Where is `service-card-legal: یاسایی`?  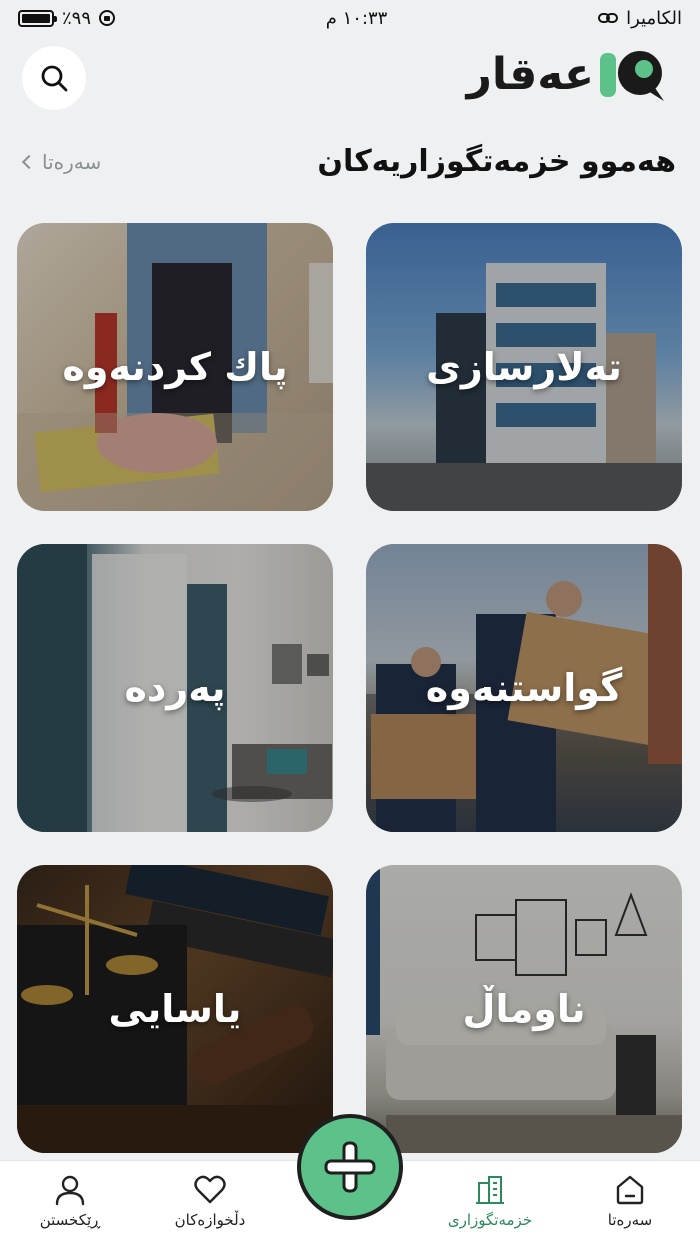 service-card-legal: یاسایی is located at coordinates (175, 1009).